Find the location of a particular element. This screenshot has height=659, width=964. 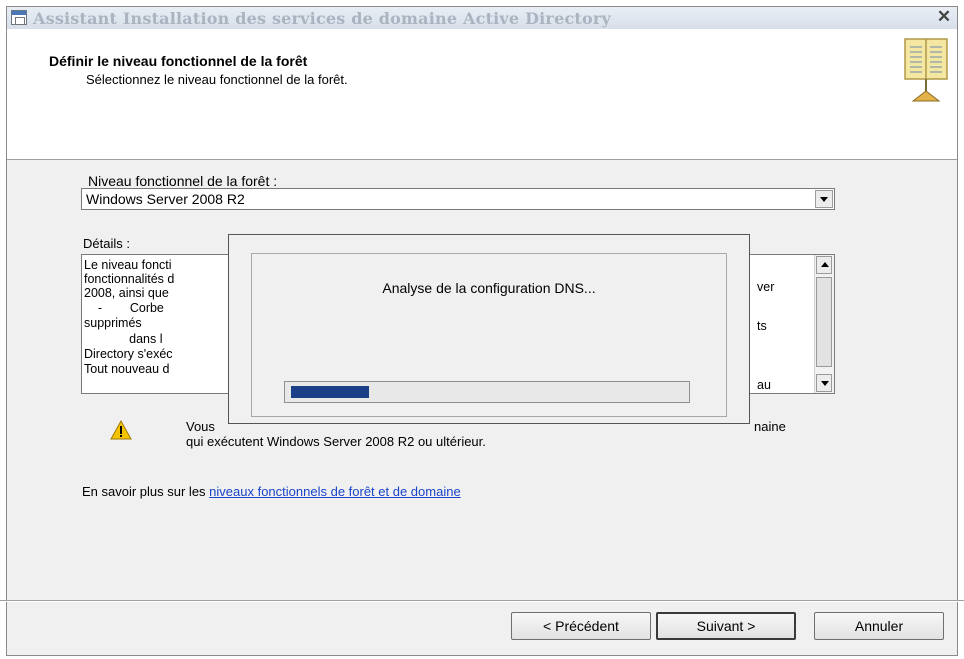

app-icon is located at coordinates (19, 17).